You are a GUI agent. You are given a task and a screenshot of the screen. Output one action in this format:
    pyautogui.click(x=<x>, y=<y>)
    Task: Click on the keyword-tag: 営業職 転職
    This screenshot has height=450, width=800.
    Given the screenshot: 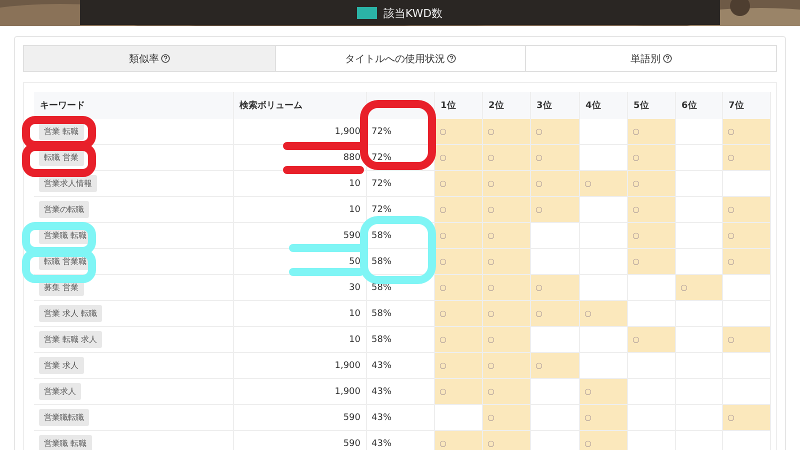 What is the action you would take?
    pyautogui.click(x=65, y=442)
    